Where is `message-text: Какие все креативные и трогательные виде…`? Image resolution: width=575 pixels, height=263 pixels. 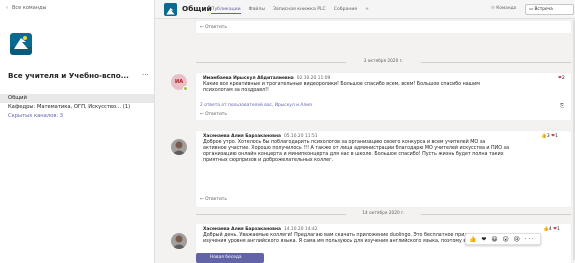
message-text: Какие все креативные и трогательные виде… is located at coordinates (341, 87).